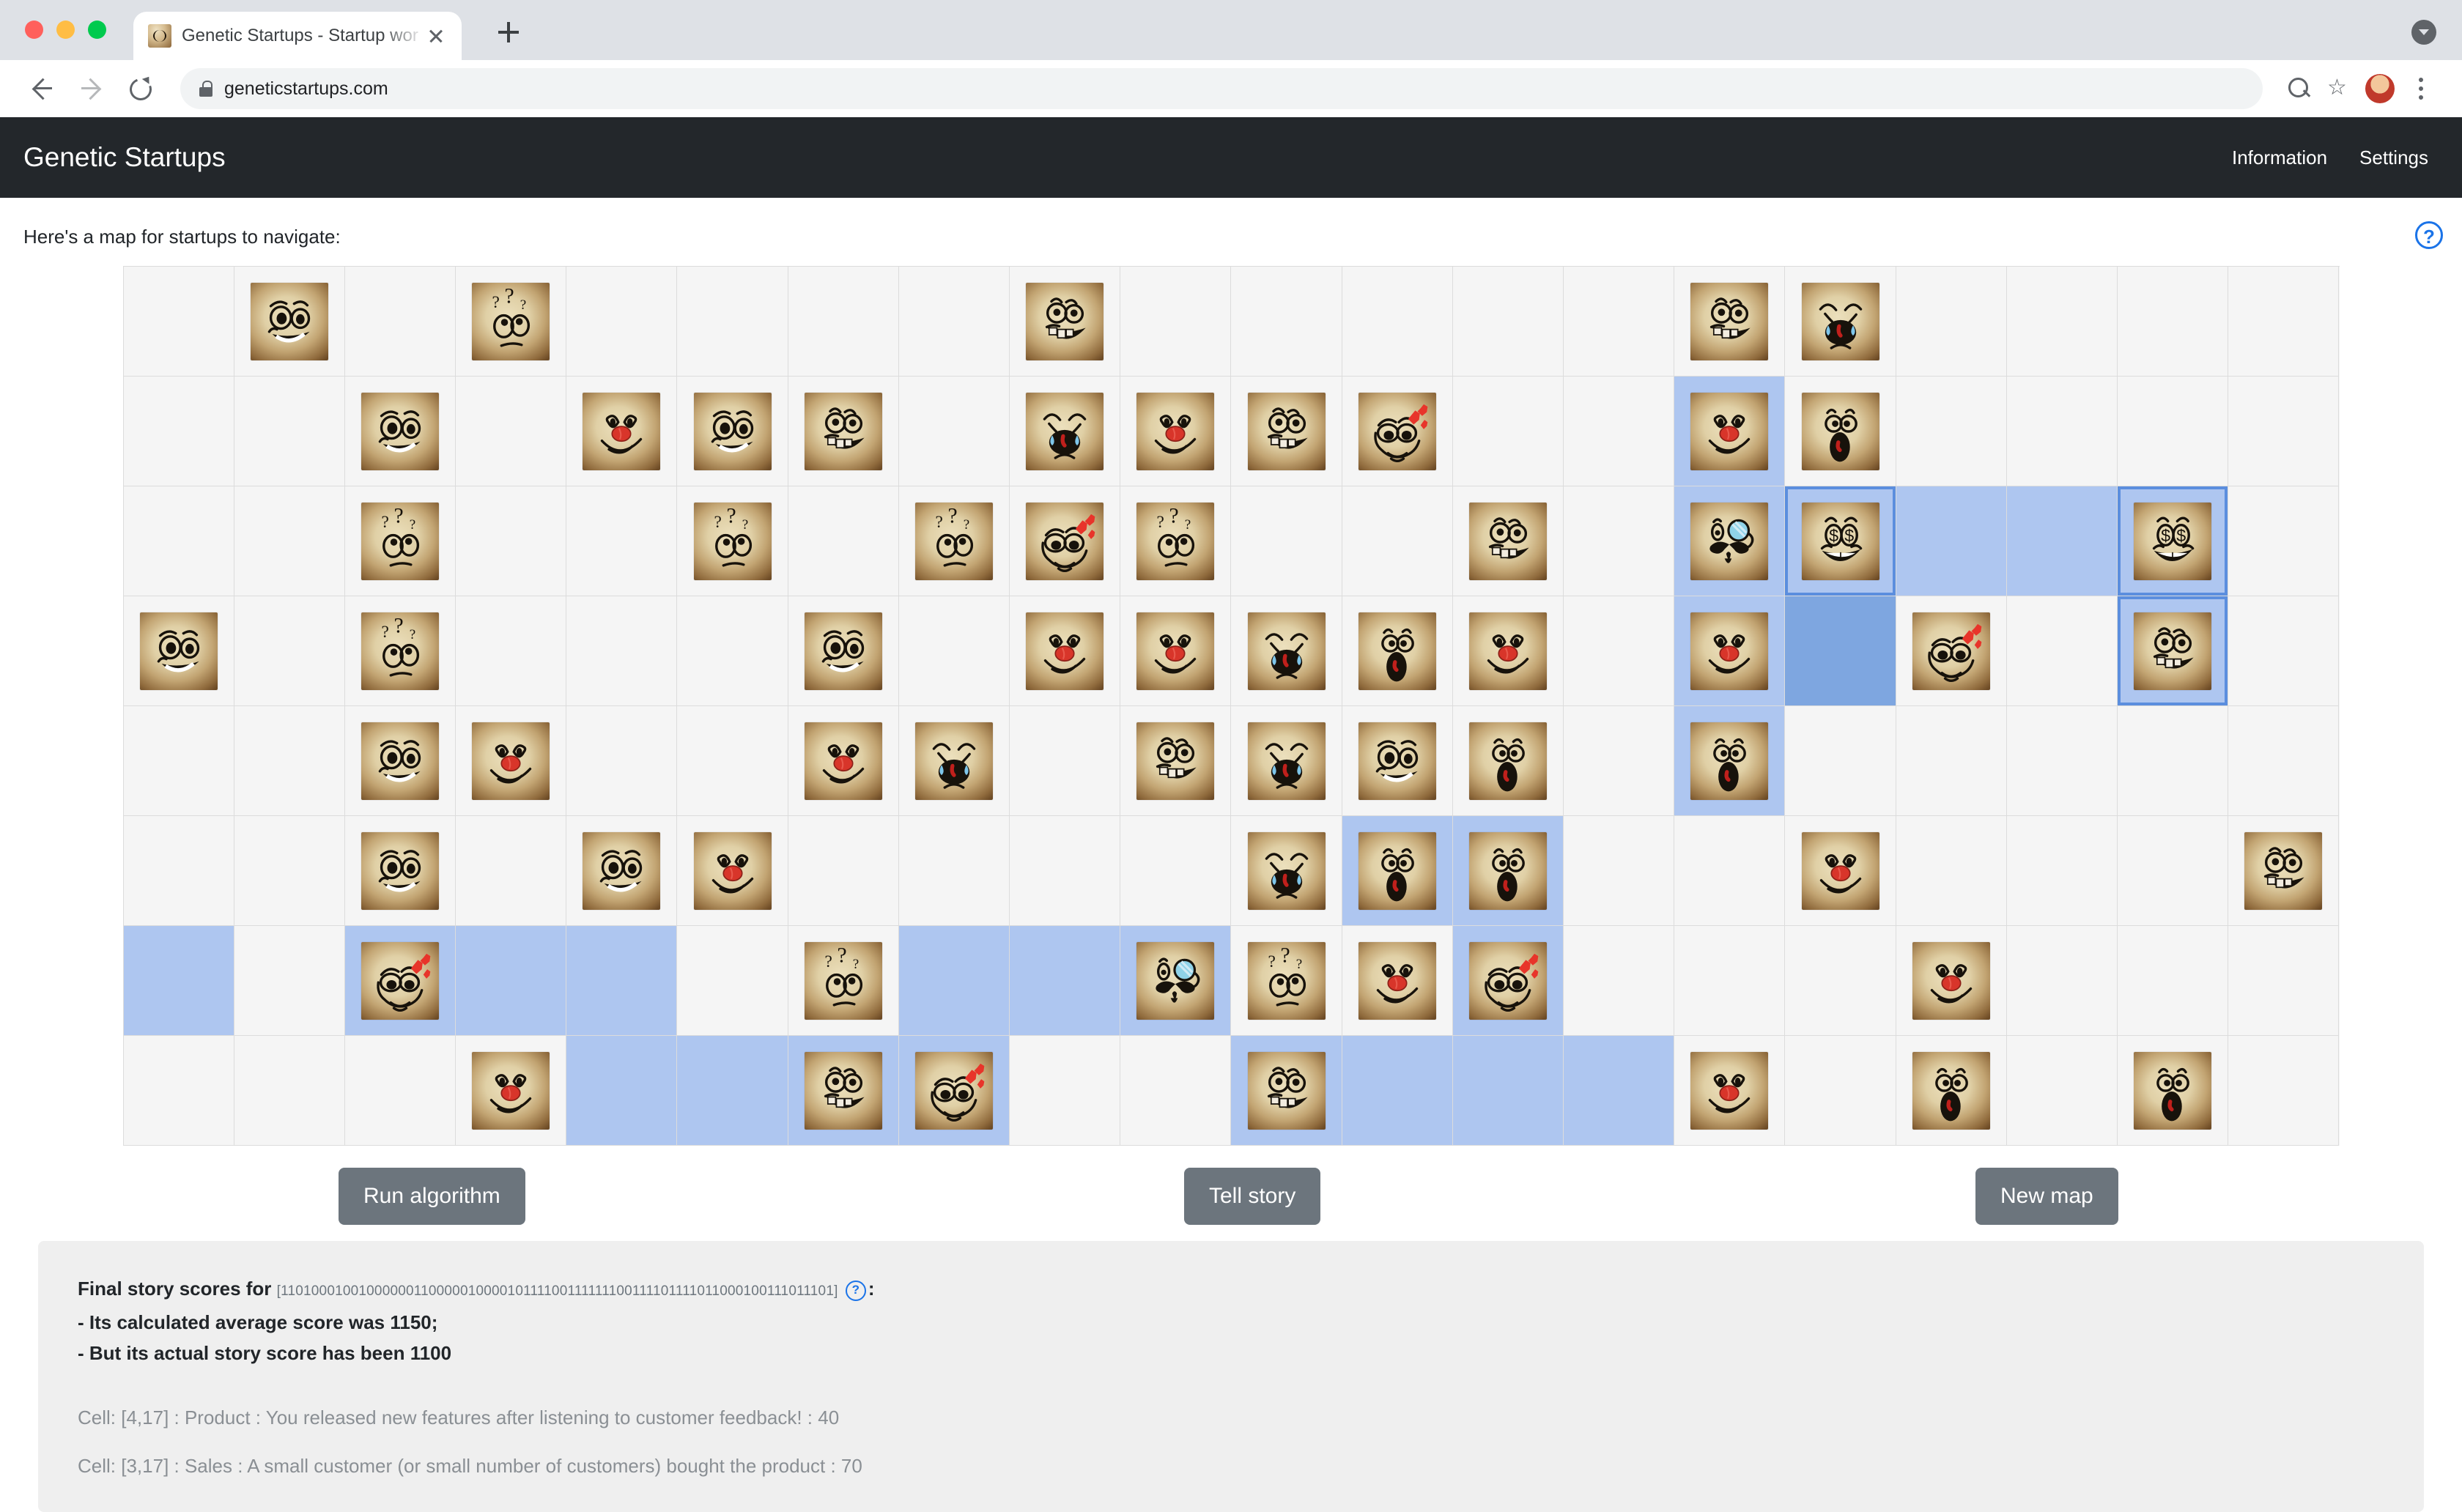 This screenshot has height=1512, width=2462. Describe the element at coordinates (508, 32) in the screenshot. I see `new-tab-icon` at that location.